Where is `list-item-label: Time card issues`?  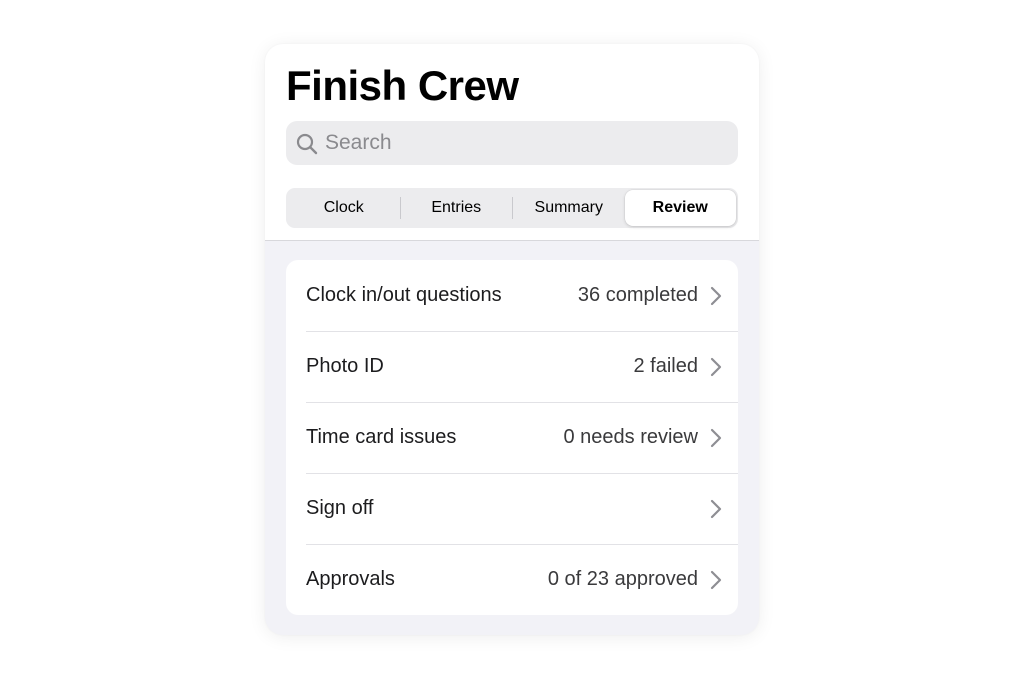 list-item-label: Time card issues is located at coordinates (381, 437).